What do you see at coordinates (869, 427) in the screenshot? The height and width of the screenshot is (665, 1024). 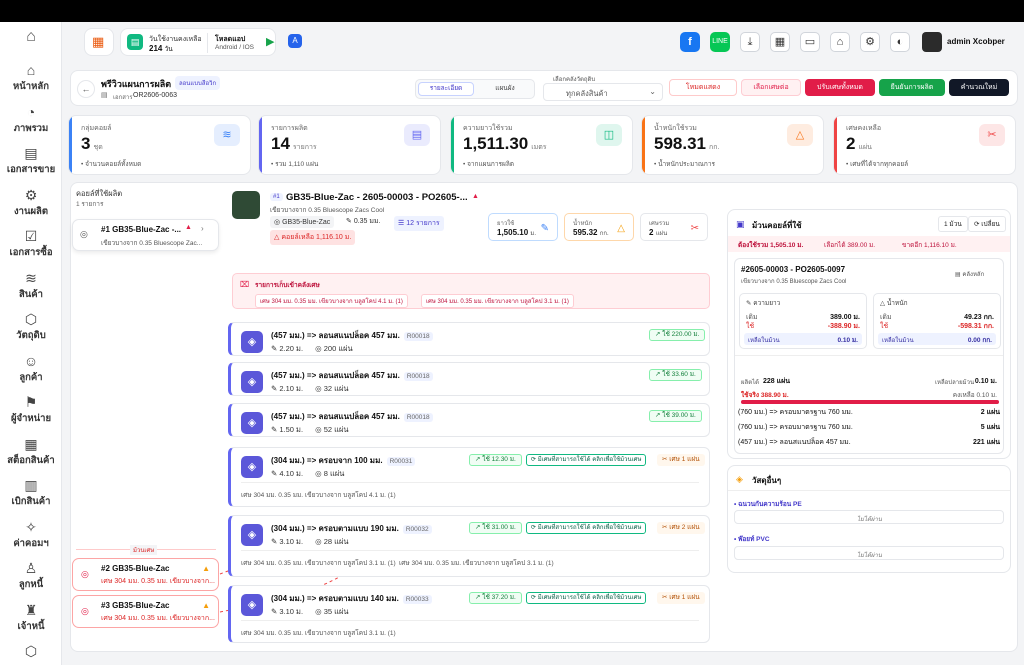 I see `cut-piece-item: (760 มม.) => ครอบมาตรฐาน 760 มม. 5 แผ่น` at bounding box center [869, 427].